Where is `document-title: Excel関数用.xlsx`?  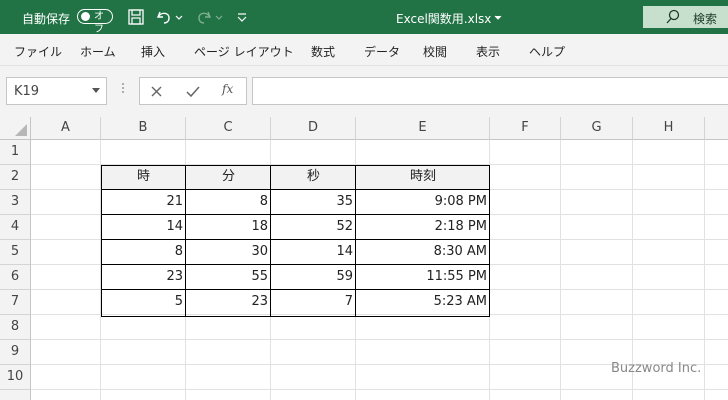
document-title: Excel関数用.xlsx is located at coordinates (444, 19).